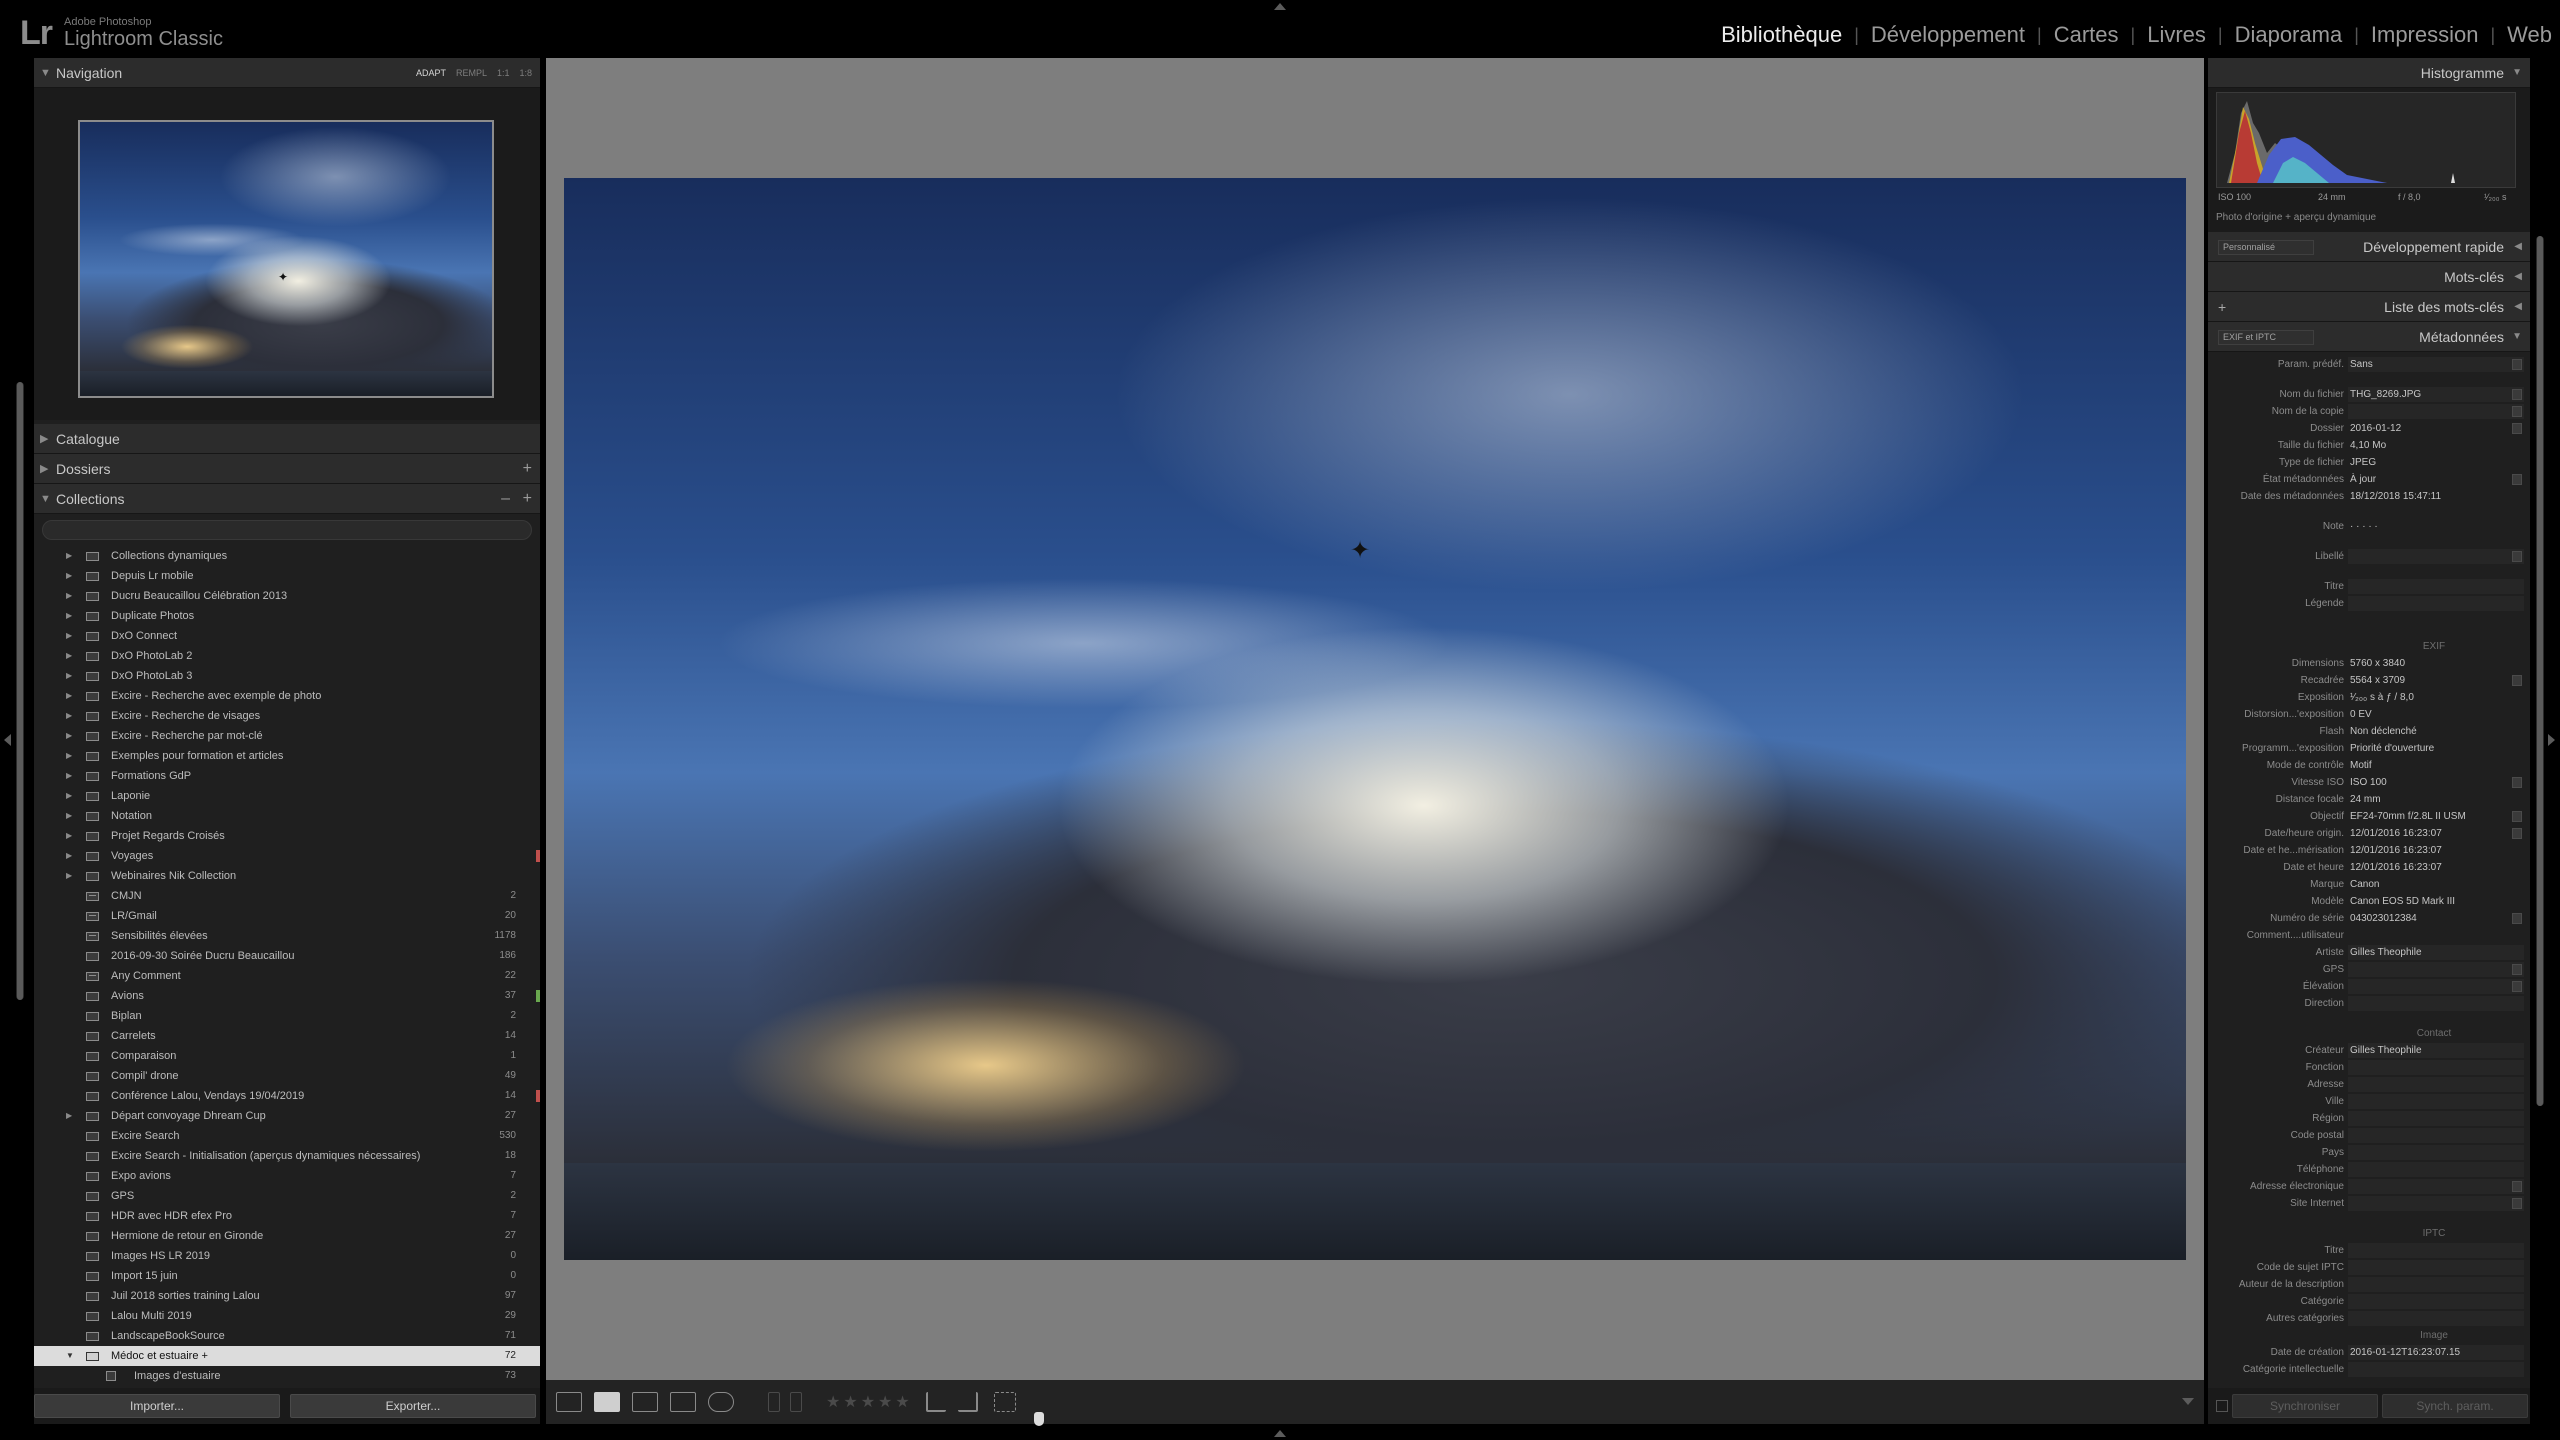 The height and width of the screenshot is (1440, 2560). I want to click on flag-reject-icon, so click(796, 1402).